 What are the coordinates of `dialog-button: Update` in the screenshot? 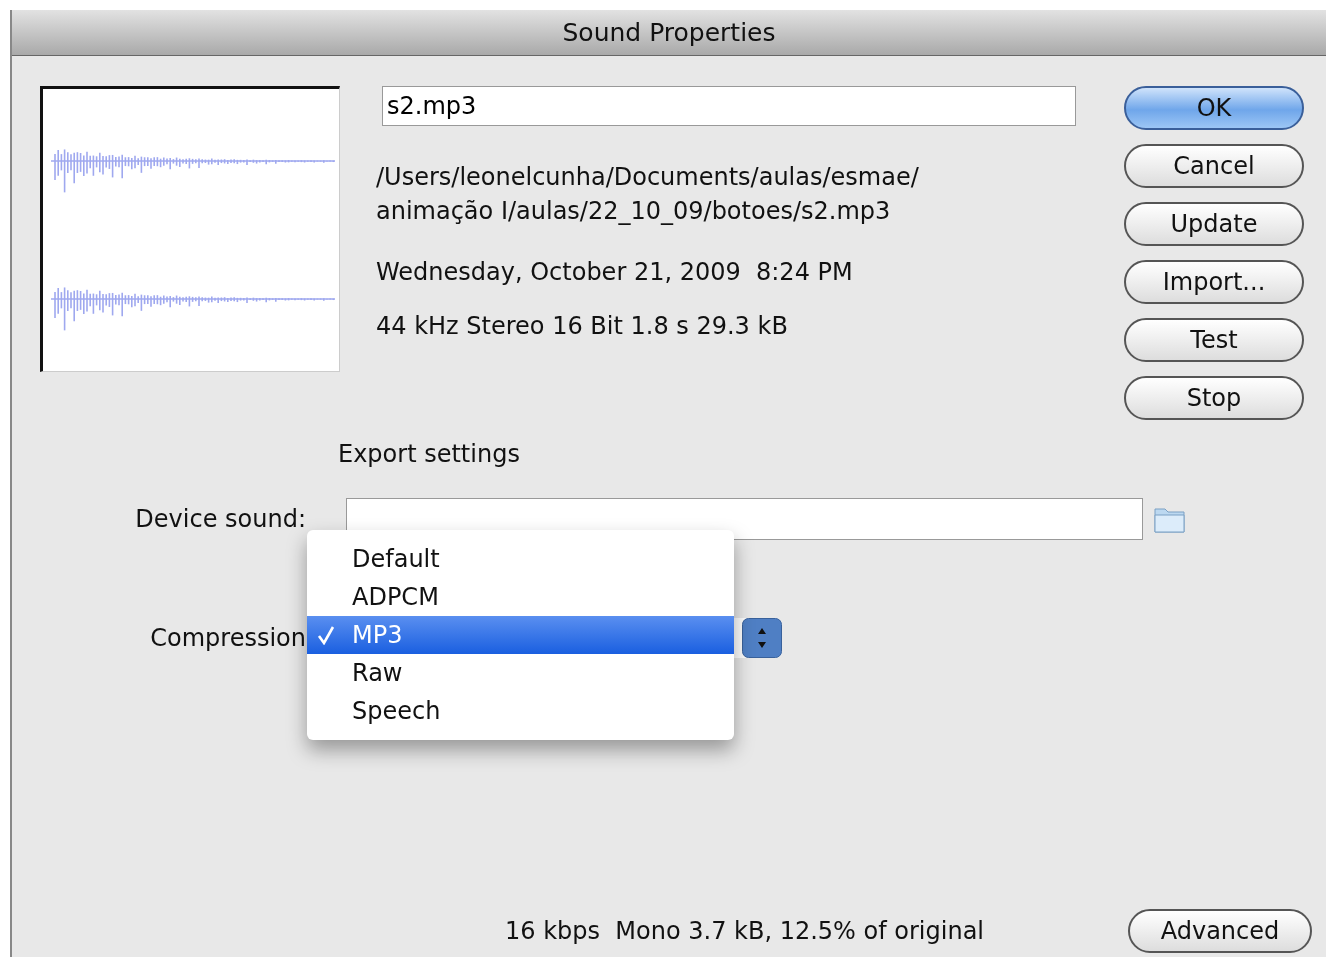 It's located at (1214, 224).